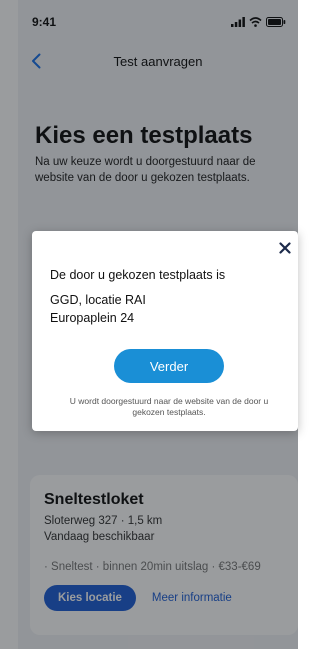  I want to click on close-icon, so click(285, 248).